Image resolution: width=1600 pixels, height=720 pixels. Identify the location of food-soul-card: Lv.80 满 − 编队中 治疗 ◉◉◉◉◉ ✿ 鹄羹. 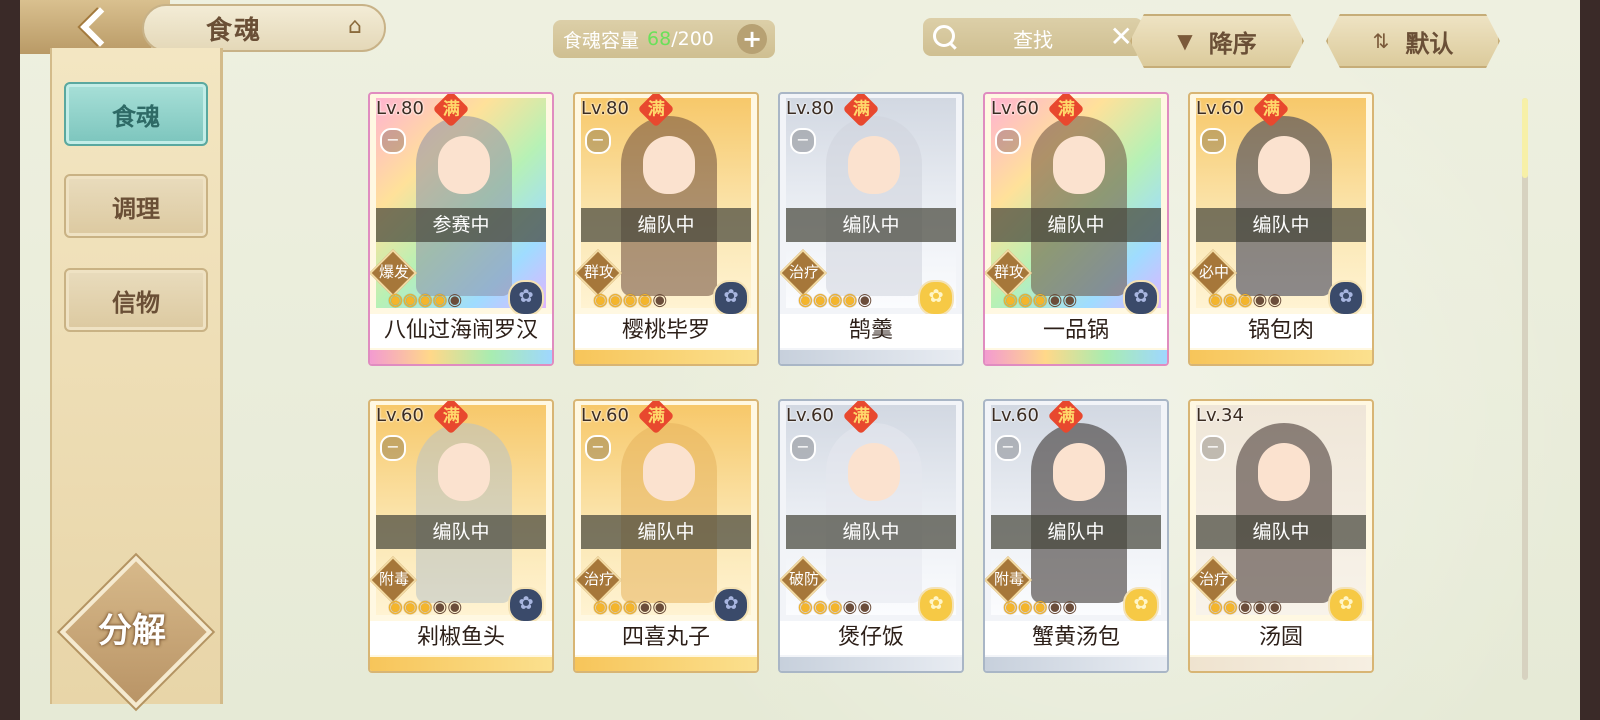
(871, 229).